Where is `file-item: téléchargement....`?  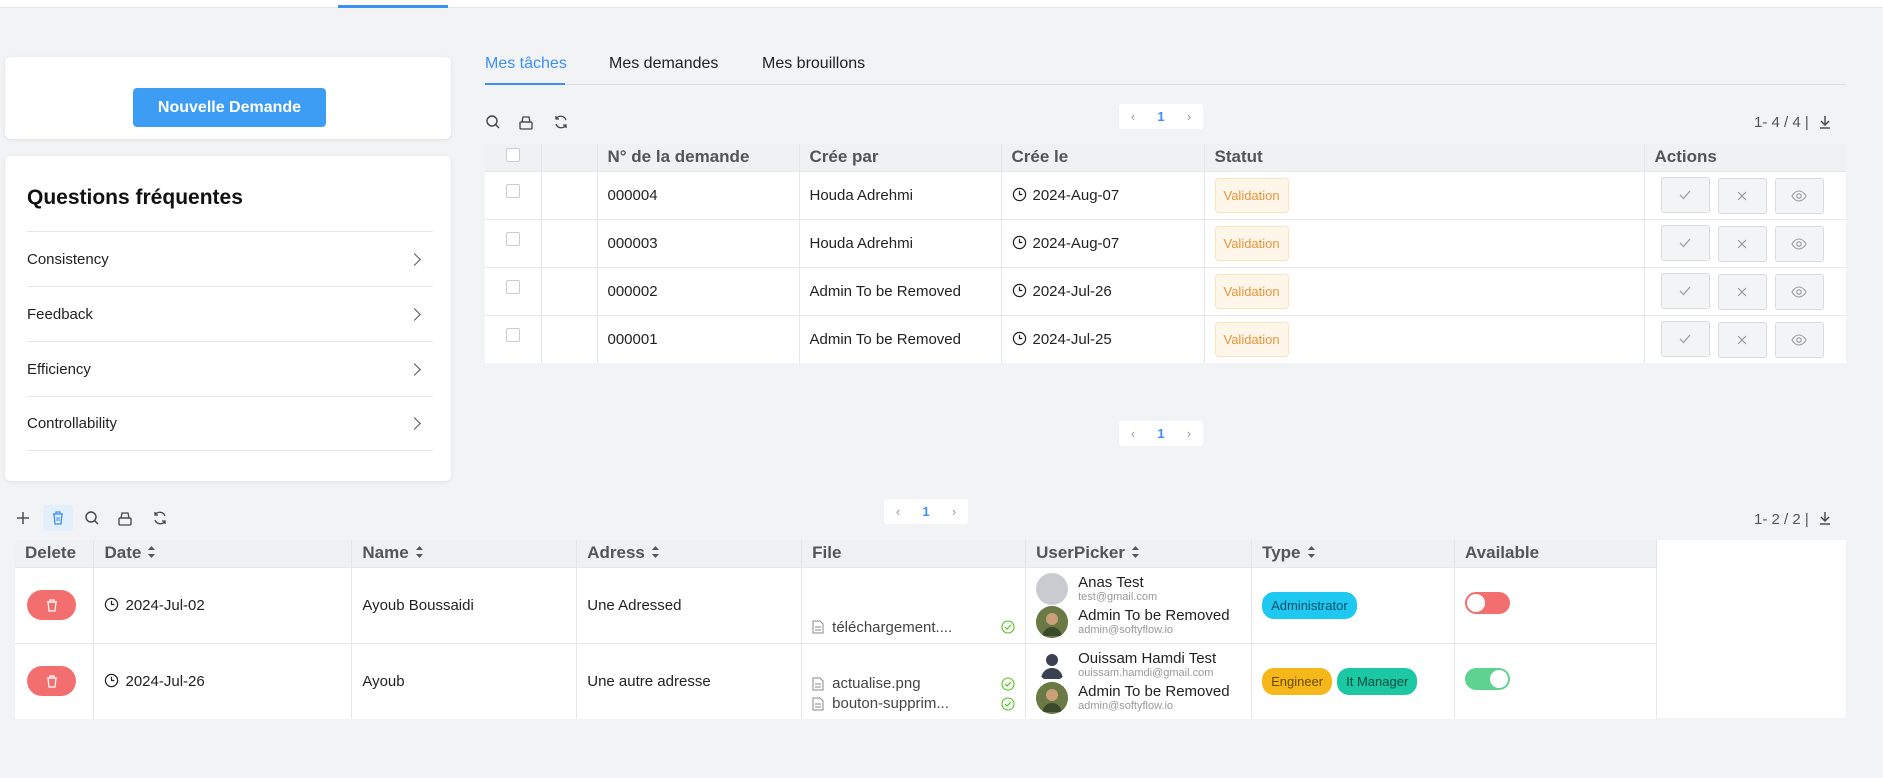 file-item: téléchargement.... is located at coordinates (913, 627).